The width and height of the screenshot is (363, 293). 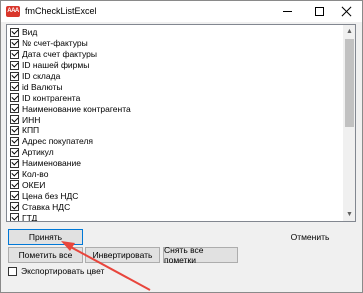 I want to click on title-bar: AAA fmCheckListExcel, so click(x=181, y=11).